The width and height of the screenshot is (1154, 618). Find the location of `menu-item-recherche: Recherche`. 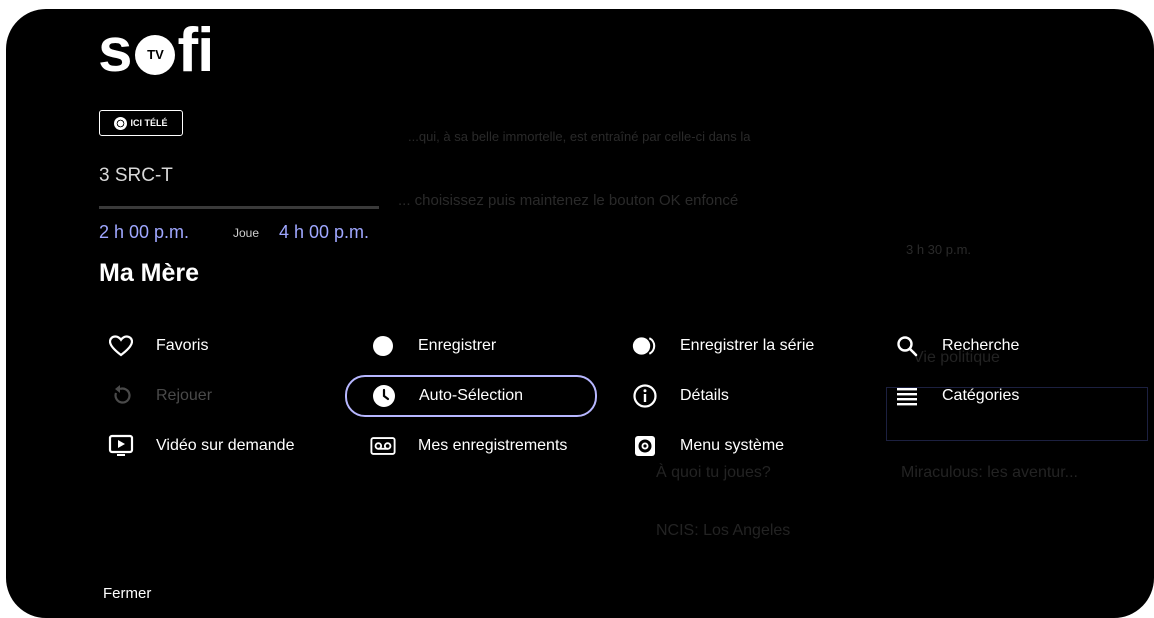

menu-item-recherche: Recherche is located at coordinates (956, 346).